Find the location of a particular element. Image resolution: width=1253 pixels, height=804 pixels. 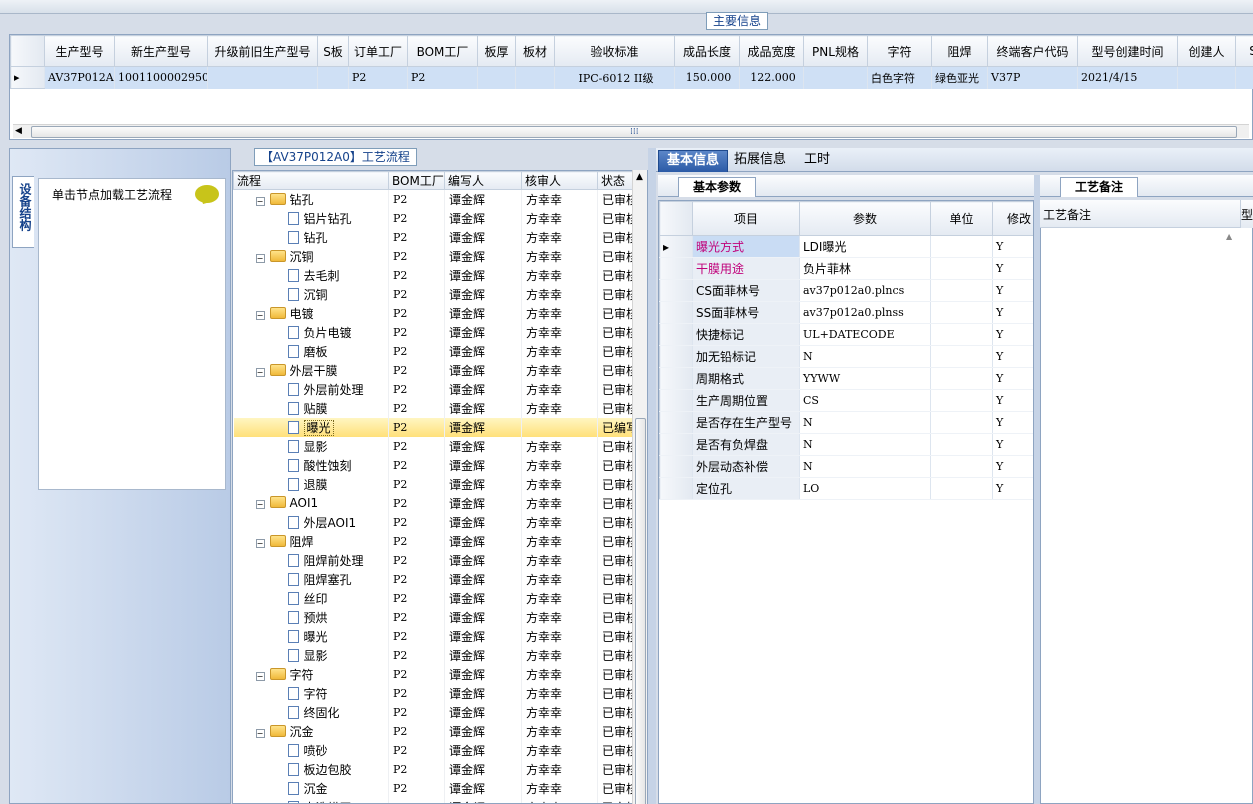

table-cell: P2 is located at coordinates (442, 77).